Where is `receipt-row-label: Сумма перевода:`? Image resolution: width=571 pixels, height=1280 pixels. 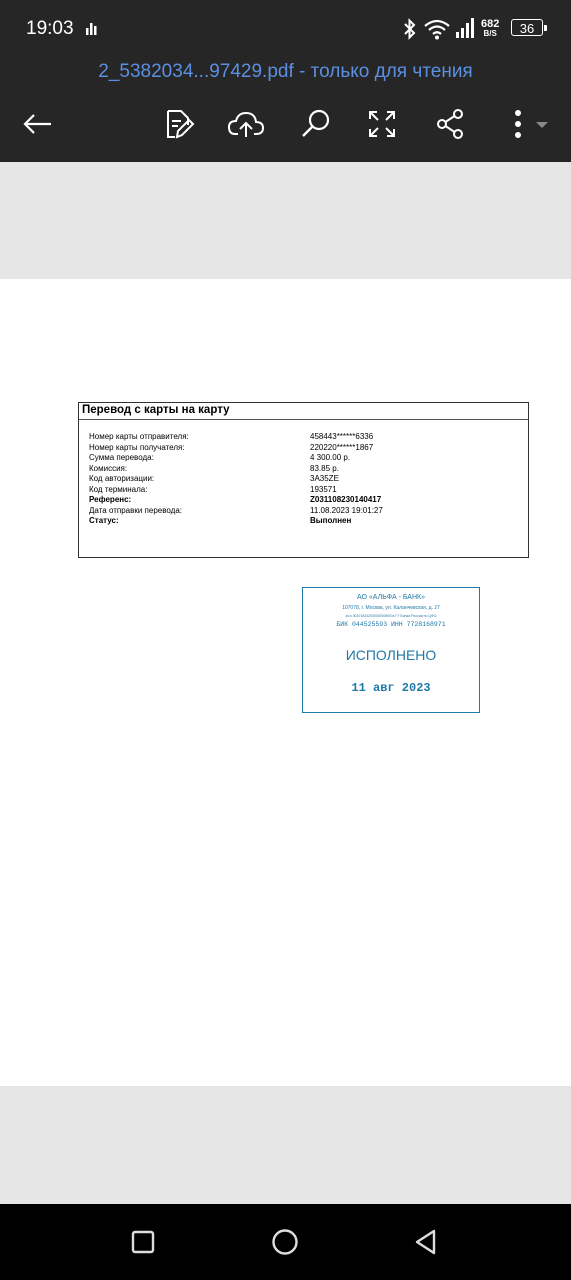 receipt-row-label: Сумма перевода: is located at coordinates (121, 457).